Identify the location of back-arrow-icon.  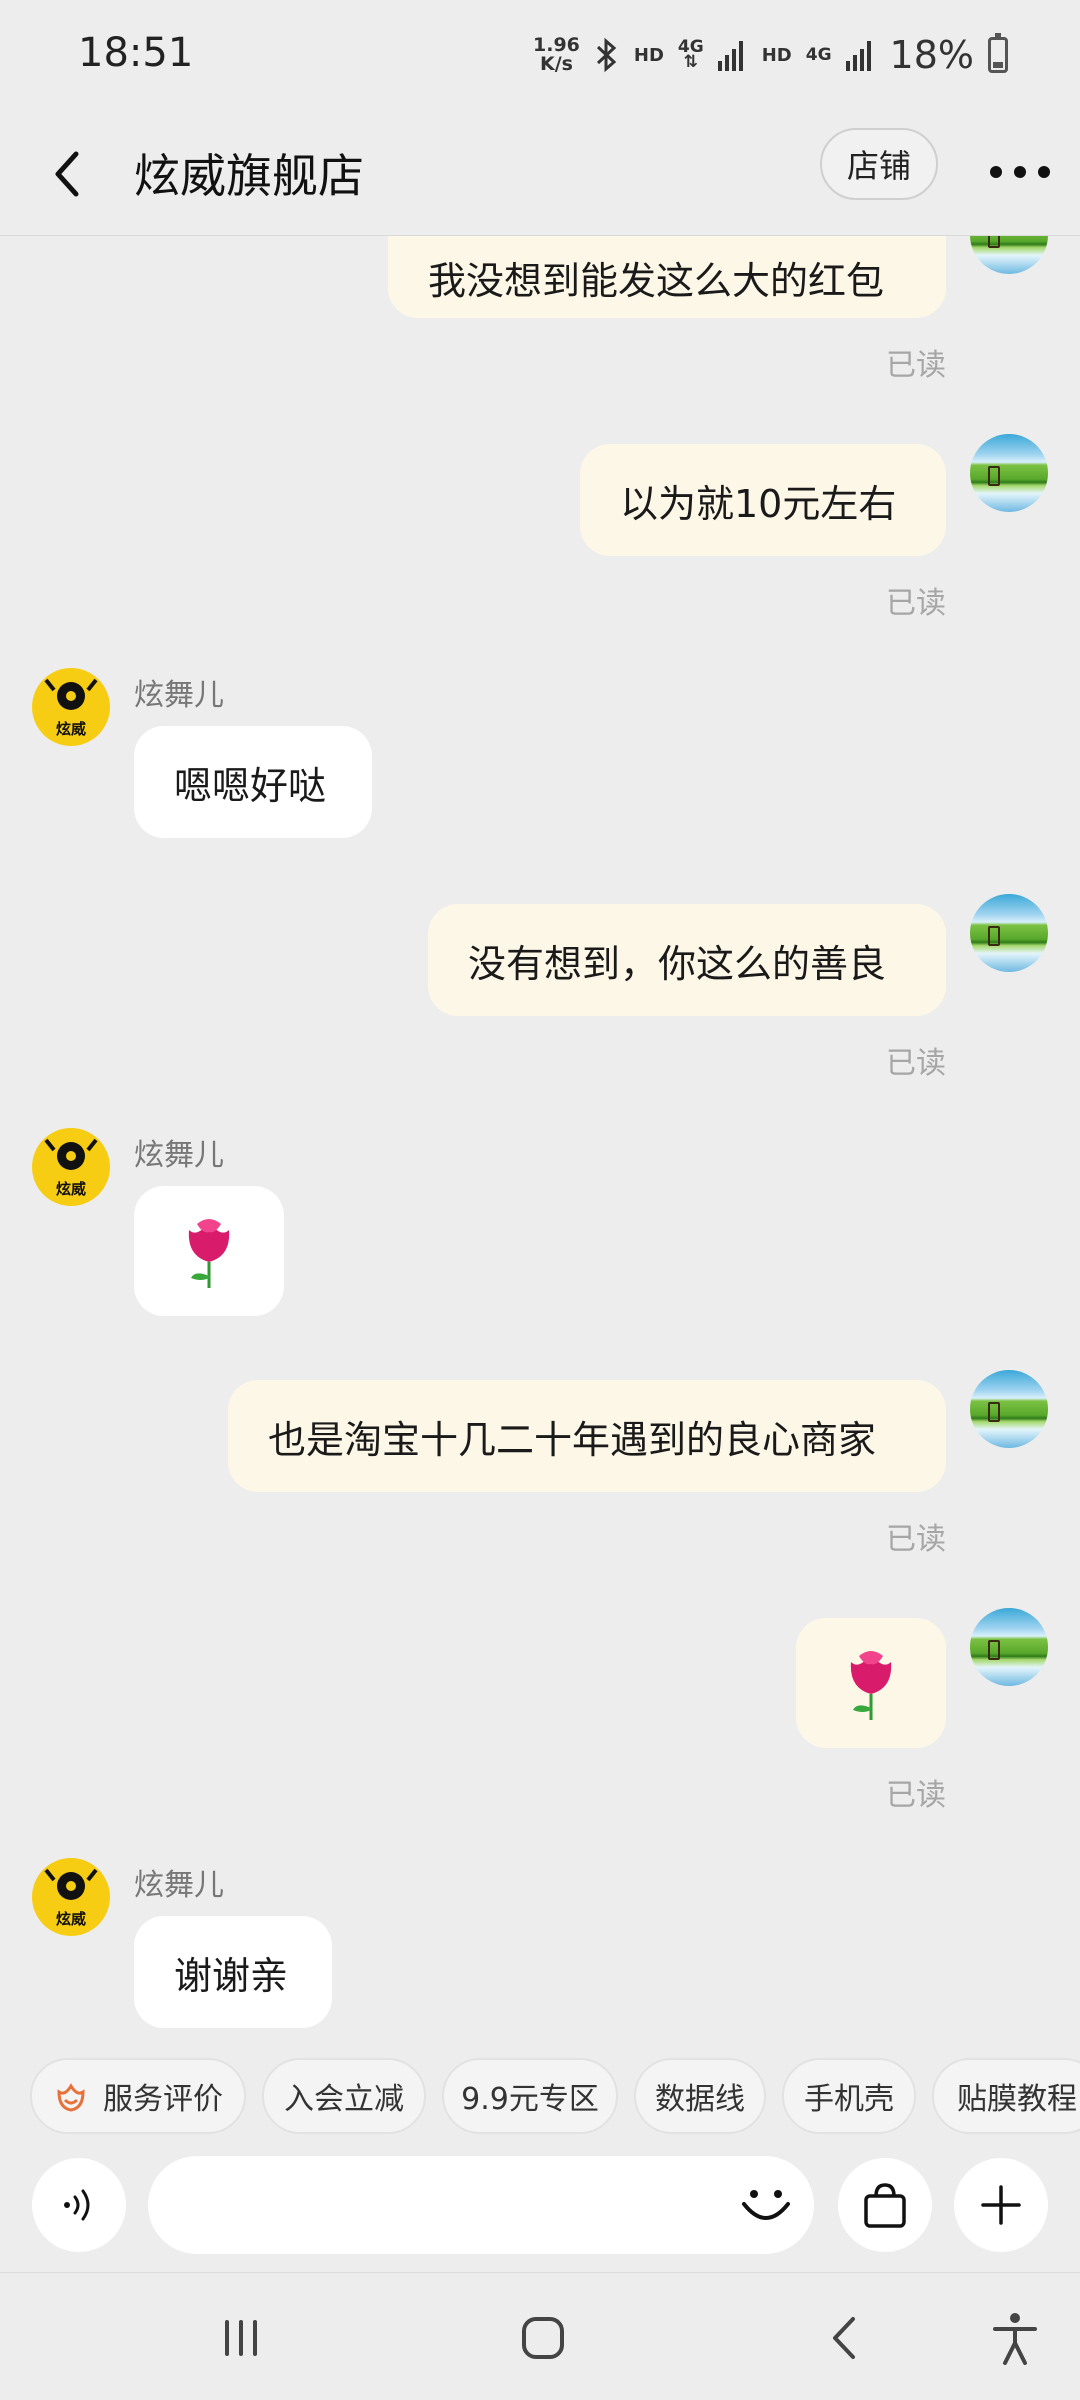
(68, 174).